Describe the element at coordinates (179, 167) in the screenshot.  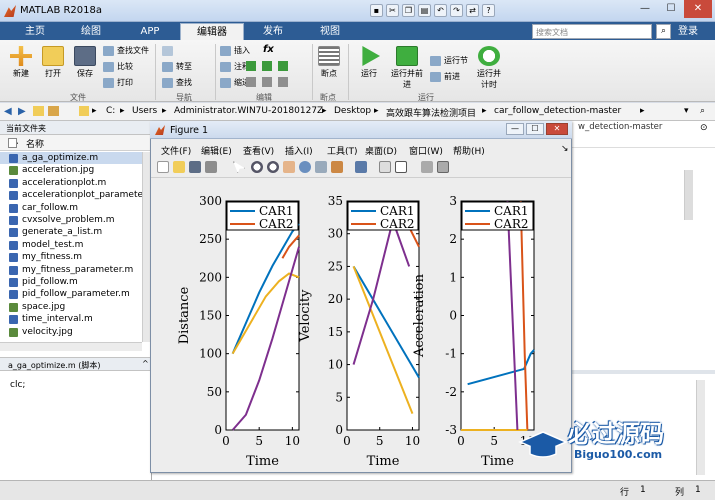
I see `open-file-icon` at that location.